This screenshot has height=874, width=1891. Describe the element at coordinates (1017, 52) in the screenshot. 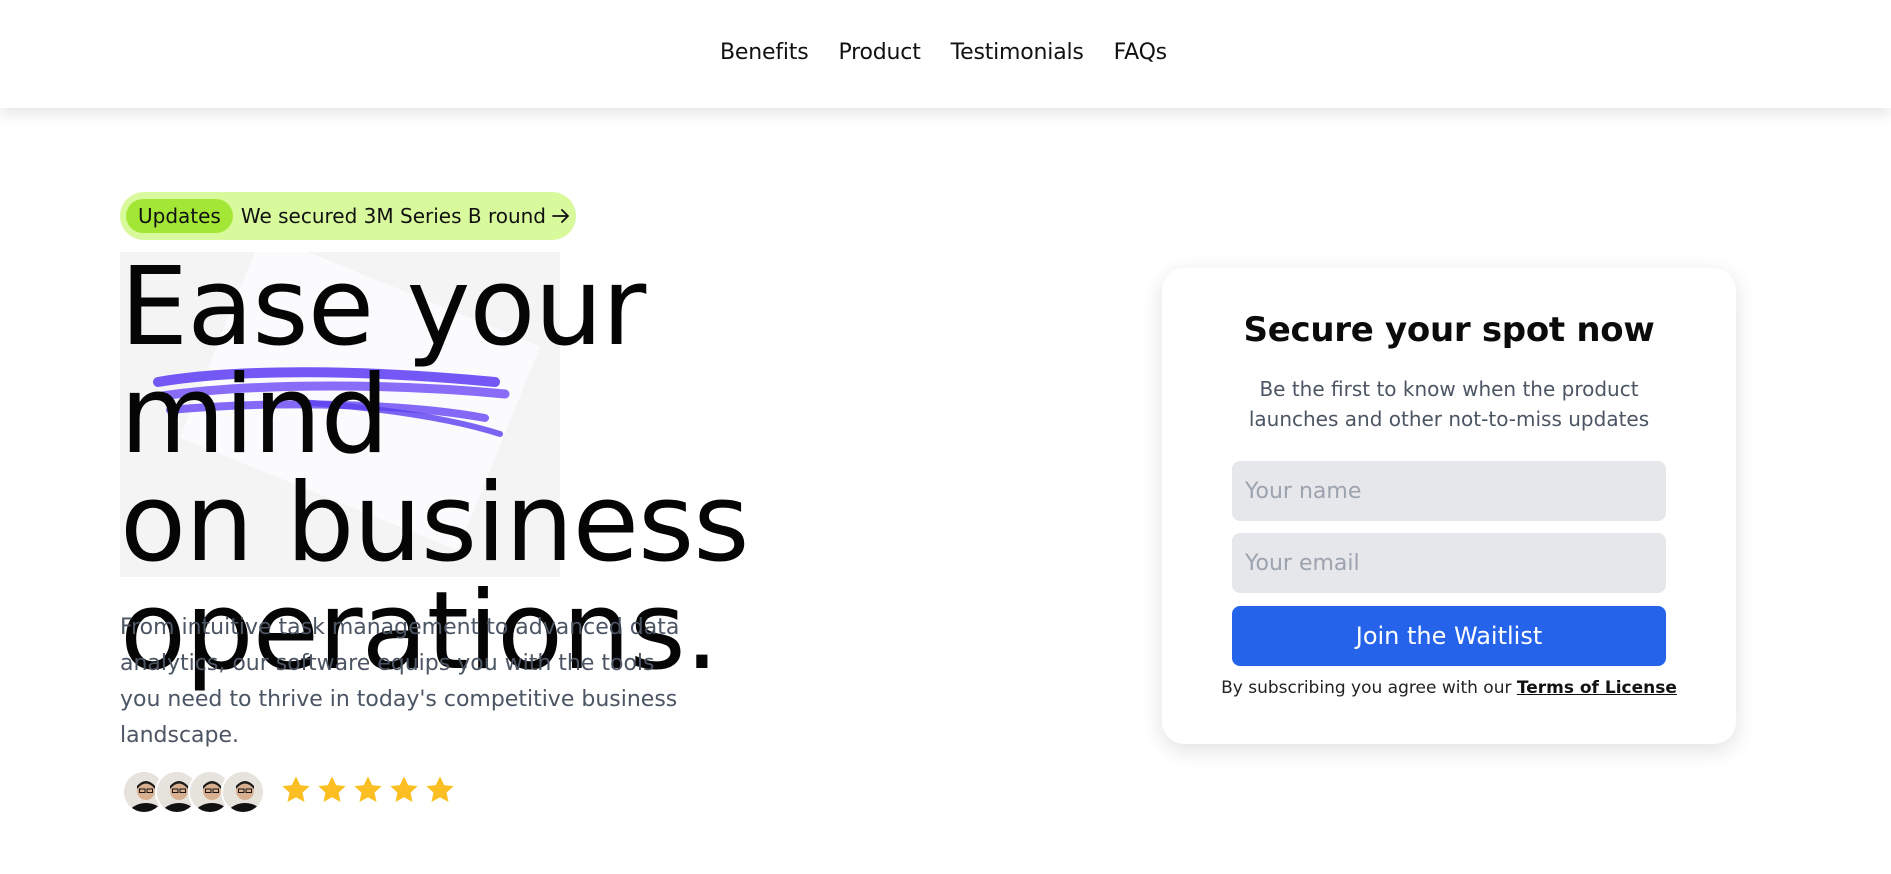

I see `nav-link-testimonials: Testimonials` at that location.